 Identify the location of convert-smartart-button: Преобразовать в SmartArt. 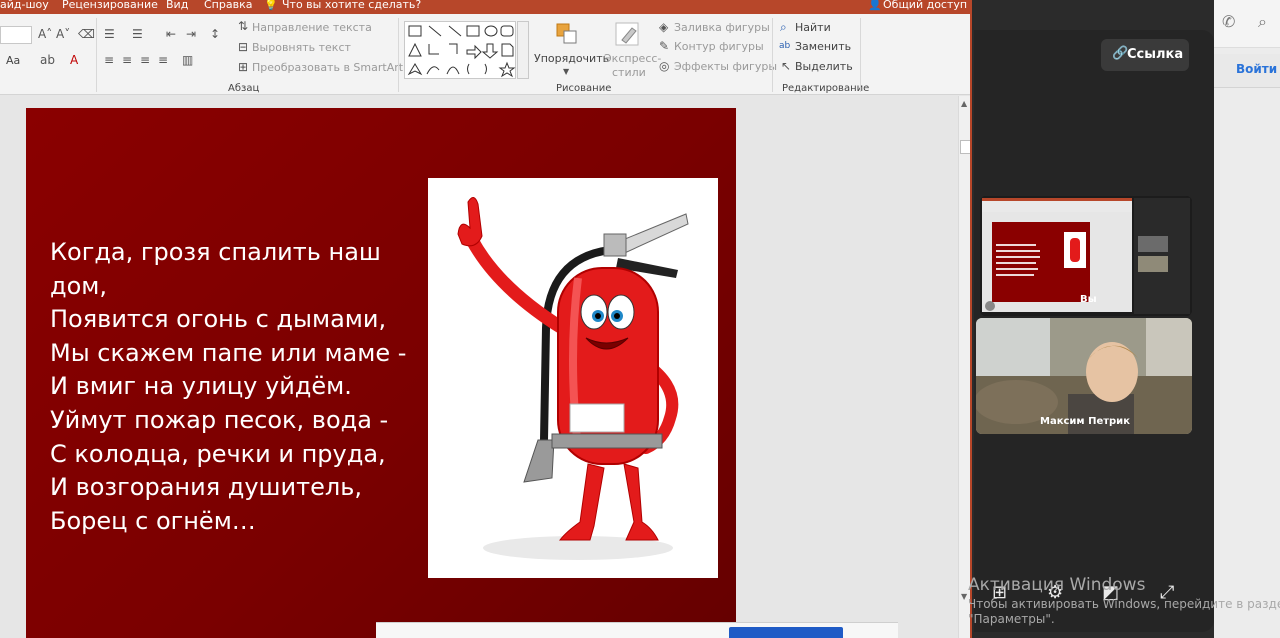
(327, 67).